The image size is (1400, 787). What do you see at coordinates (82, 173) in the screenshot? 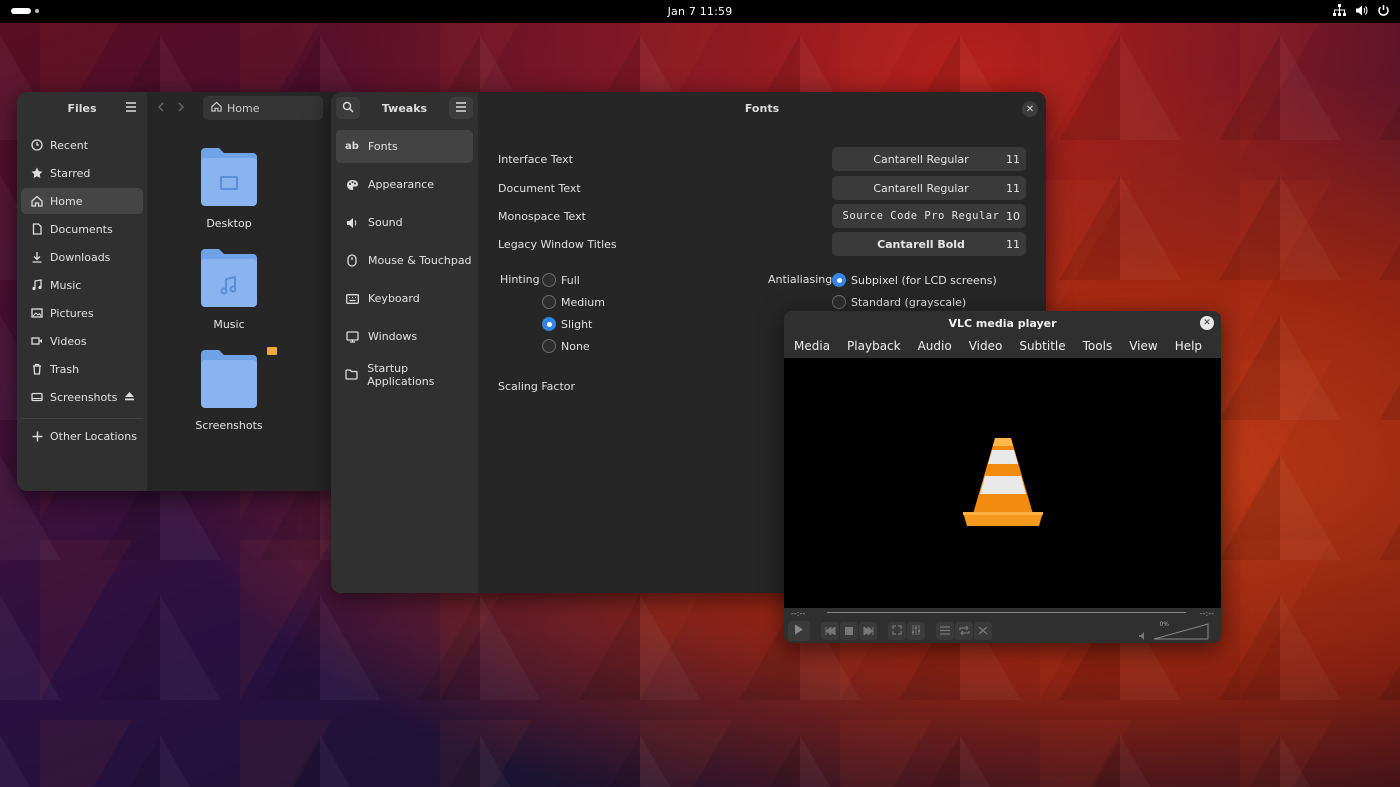
I see `sidebar-item-starred: Starred` at bounding box center [82, 173].